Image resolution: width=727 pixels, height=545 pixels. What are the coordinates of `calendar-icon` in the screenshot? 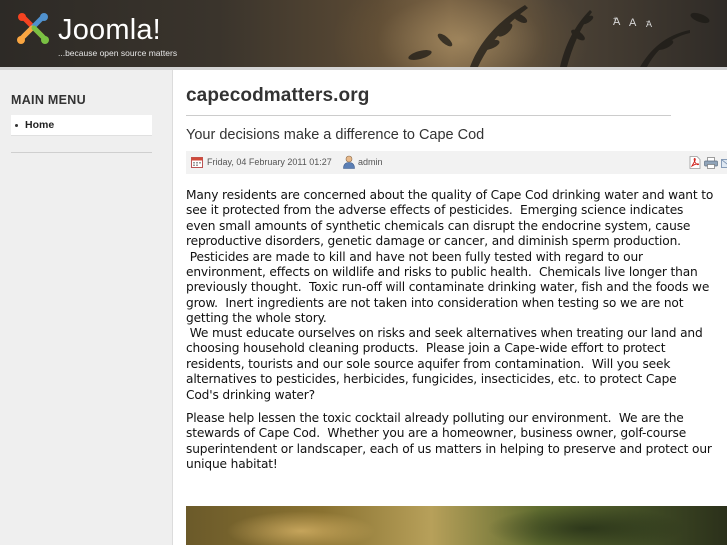 It's located at (197, 162).